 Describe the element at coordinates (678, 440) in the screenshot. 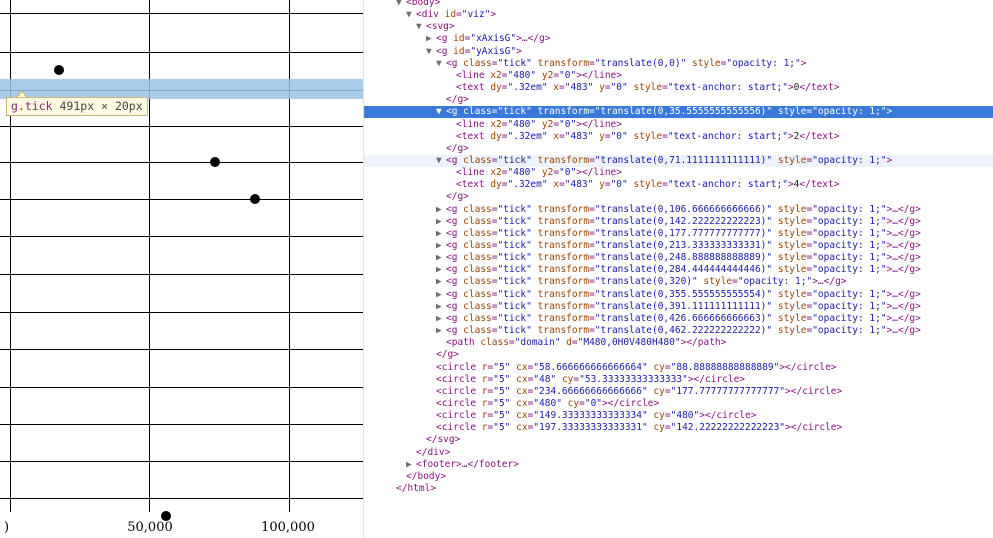

I see `dom-node: </svg>` at that location.